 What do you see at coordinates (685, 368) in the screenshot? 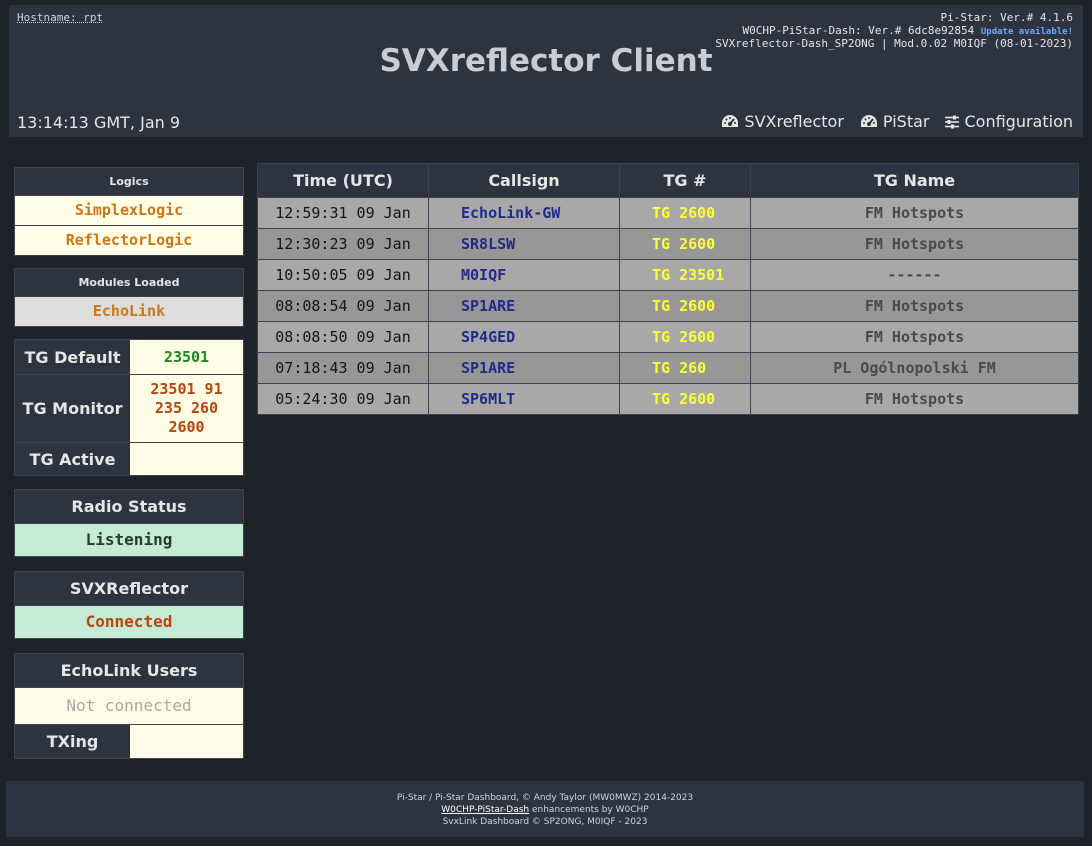
I see `row-tg: TG 260` at bounding box center [685, 368].